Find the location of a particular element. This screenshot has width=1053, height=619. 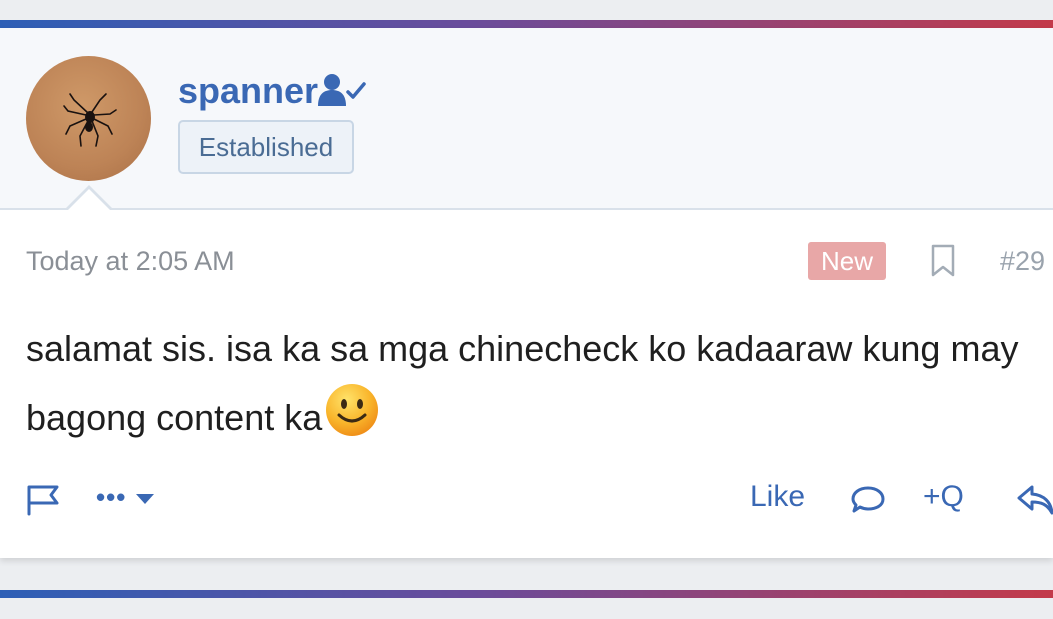

top-accent-bar is located at coordinates (526, 24).